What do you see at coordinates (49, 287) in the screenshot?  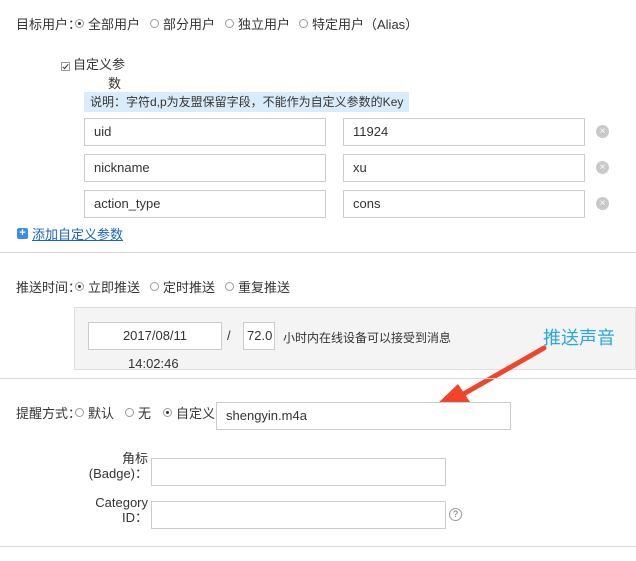 I see `send-time-label: 推送时间：` at bounding box center [49, 287].